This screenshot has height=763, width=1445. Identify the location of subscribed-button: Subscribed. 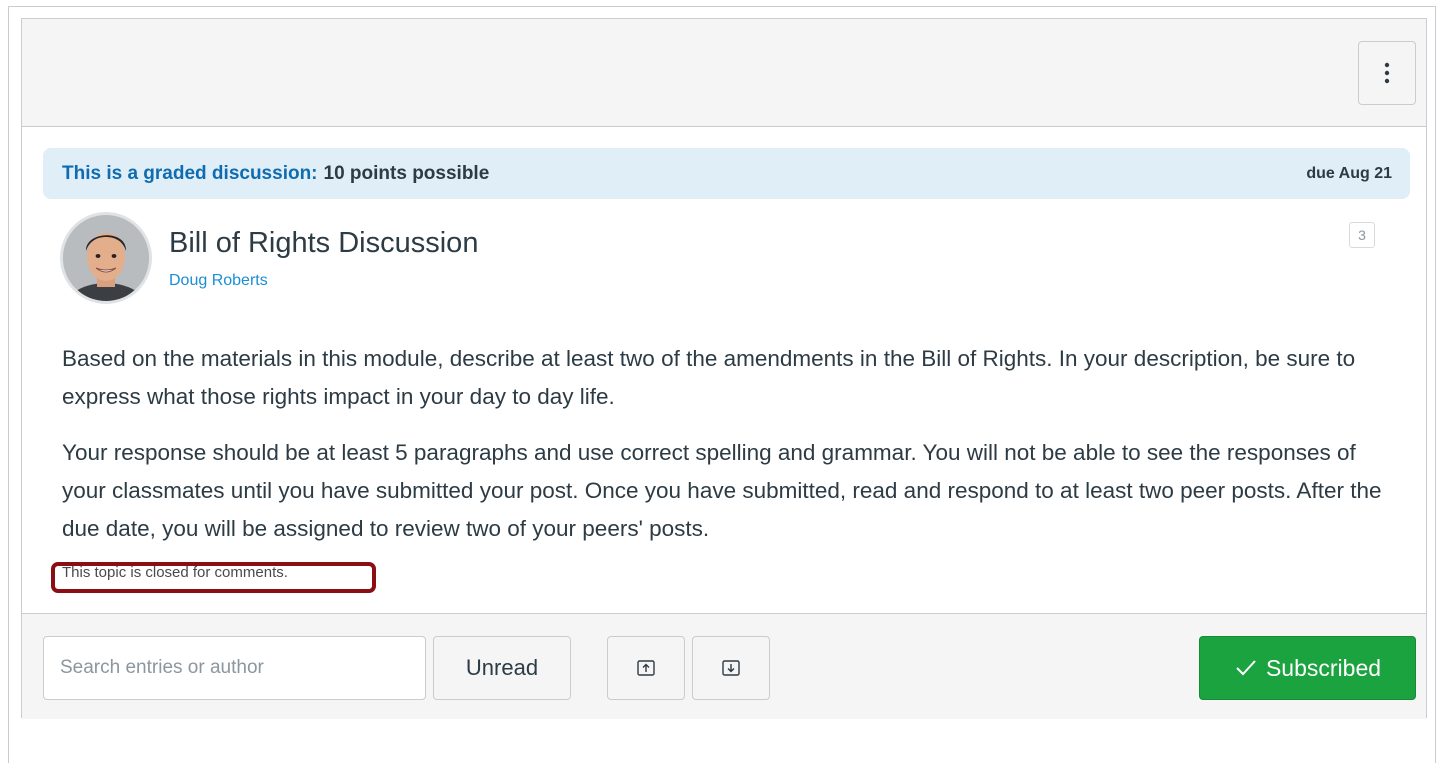
(1307, 668).